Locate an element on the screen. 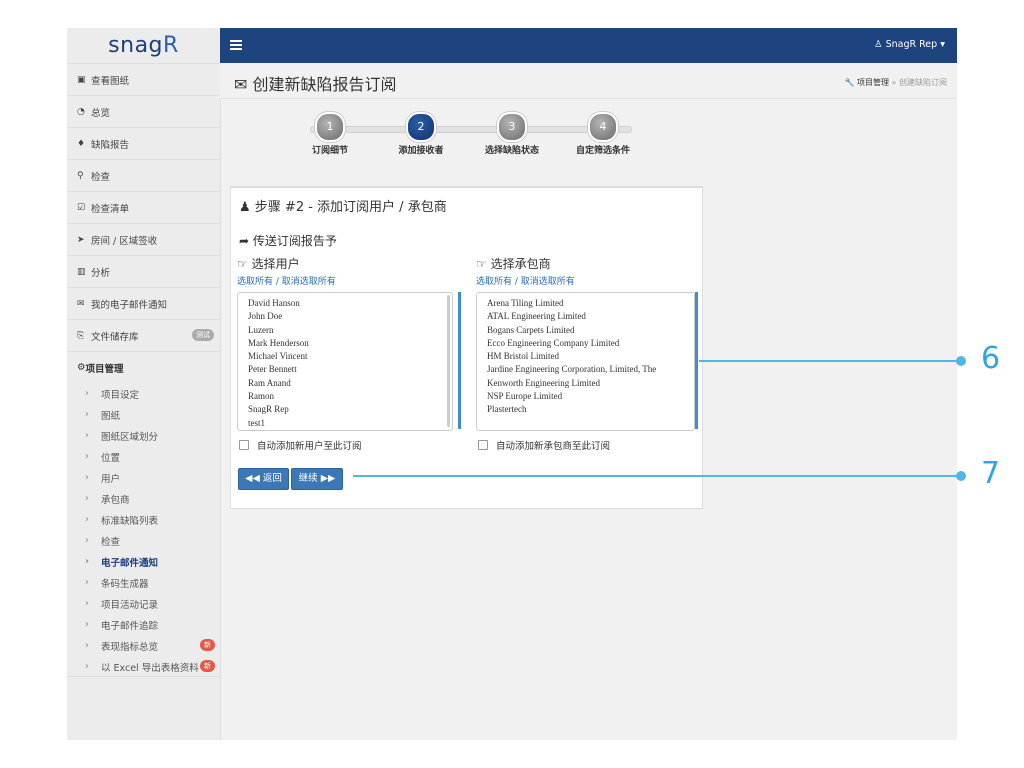 The width and height of the screenshot is (1024, 768). caret-down-icon: ▾ is located at coordinates (942, 44).